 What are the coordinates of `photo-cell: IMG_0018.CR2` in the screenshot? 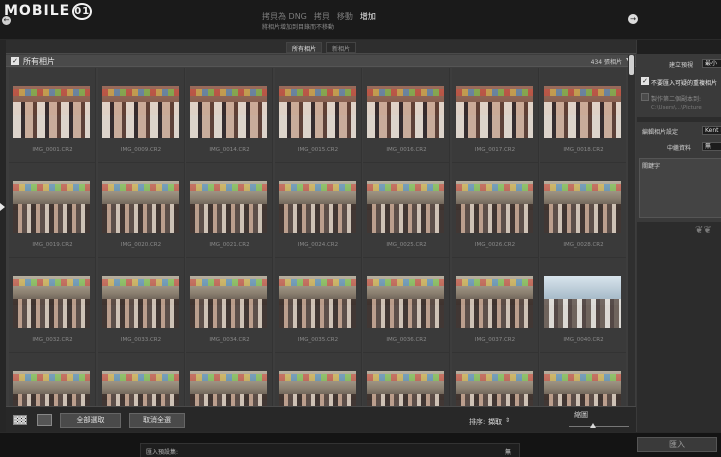 It's located at (583, 115).